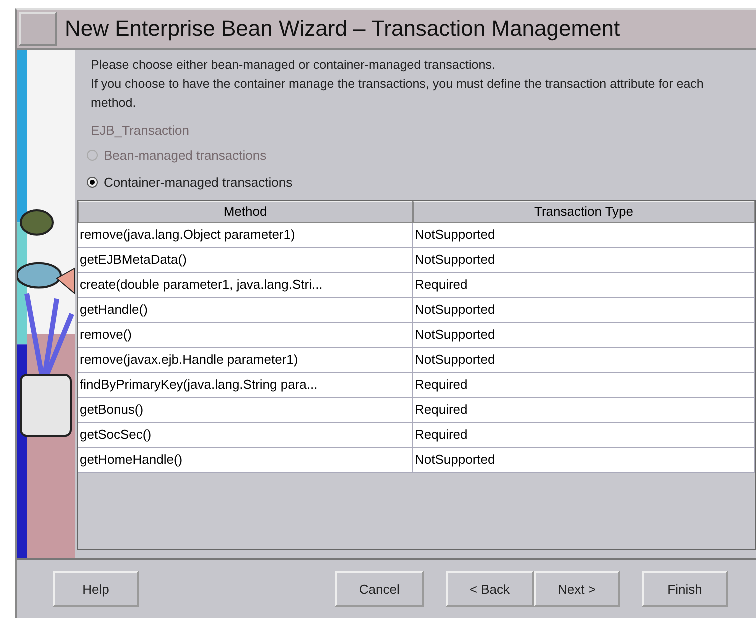 Image resolution: width=756 pixels, height=627 pixels. Describe the element at coordinates (245, 410) in the screenshot. I see `table-cell: getBonus()` at that location.